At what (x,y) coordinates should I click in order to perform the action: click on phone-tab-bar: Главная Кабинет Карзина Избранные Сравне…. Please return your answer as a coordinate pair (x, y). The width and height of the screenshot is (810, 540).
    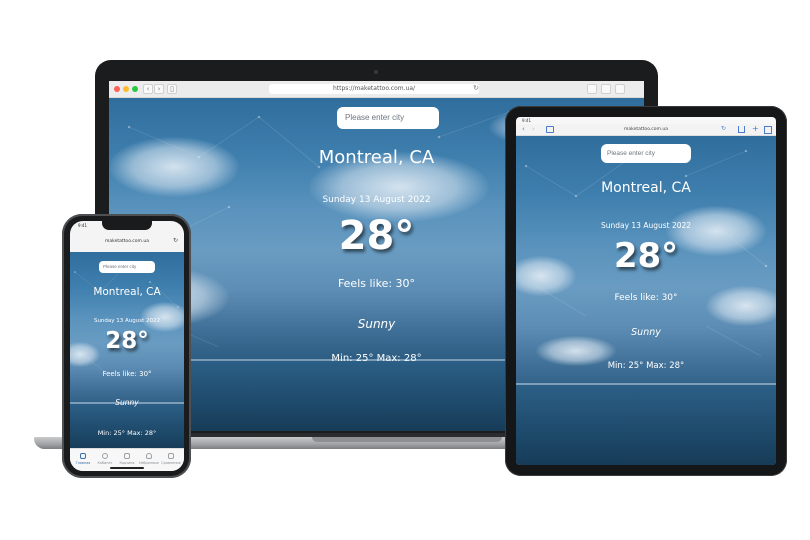
    Looking at the image, I should click on (127, 459).